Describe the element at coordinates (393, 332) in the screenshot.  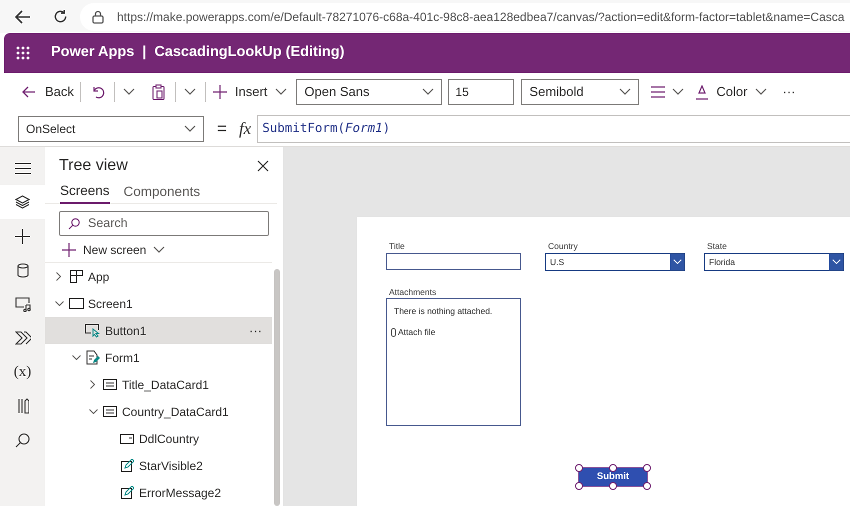
I see `paperclip-icon` at that location.